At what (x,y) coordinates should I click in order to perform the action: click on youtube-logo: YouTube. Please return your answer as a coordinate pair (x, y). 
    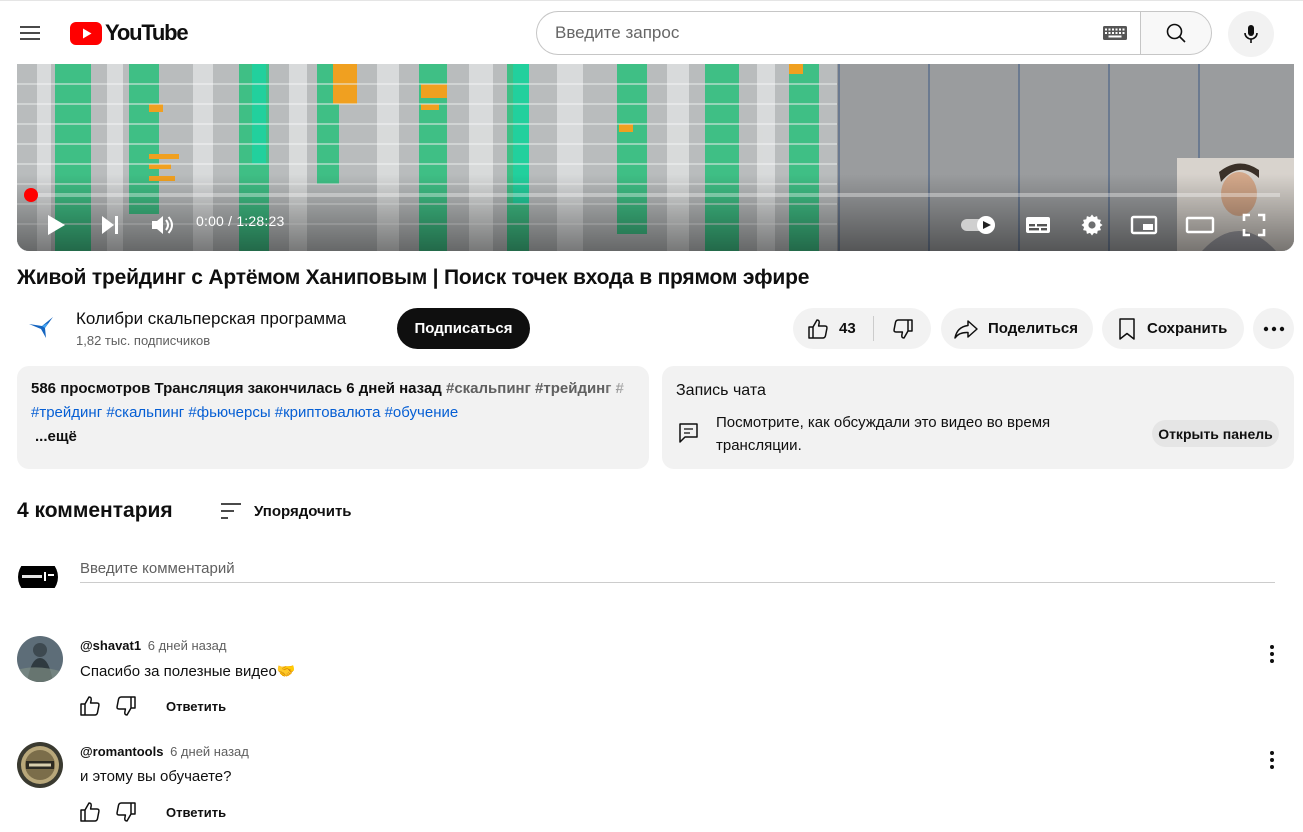
    Looking at the image, I should click on (129, 32).